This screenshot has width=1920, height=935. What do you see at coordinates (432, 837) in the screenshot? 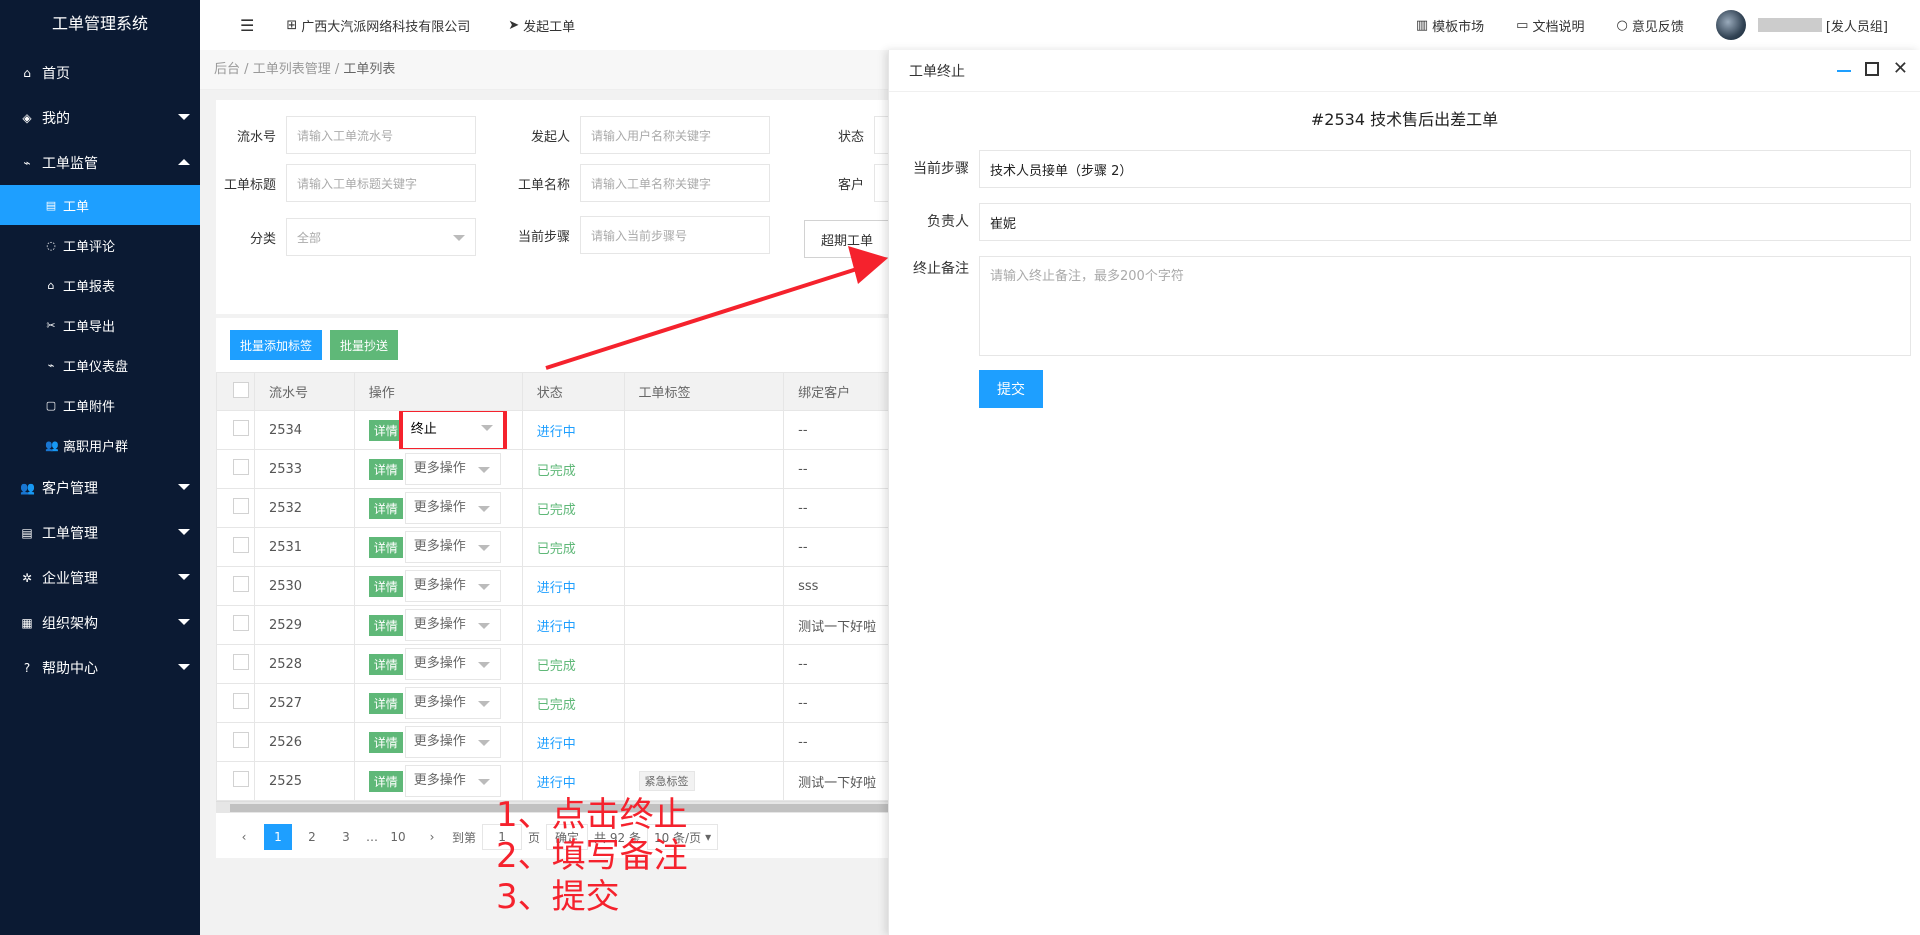
I see `next-page-icon: ›` at bounding box center [432, 837].